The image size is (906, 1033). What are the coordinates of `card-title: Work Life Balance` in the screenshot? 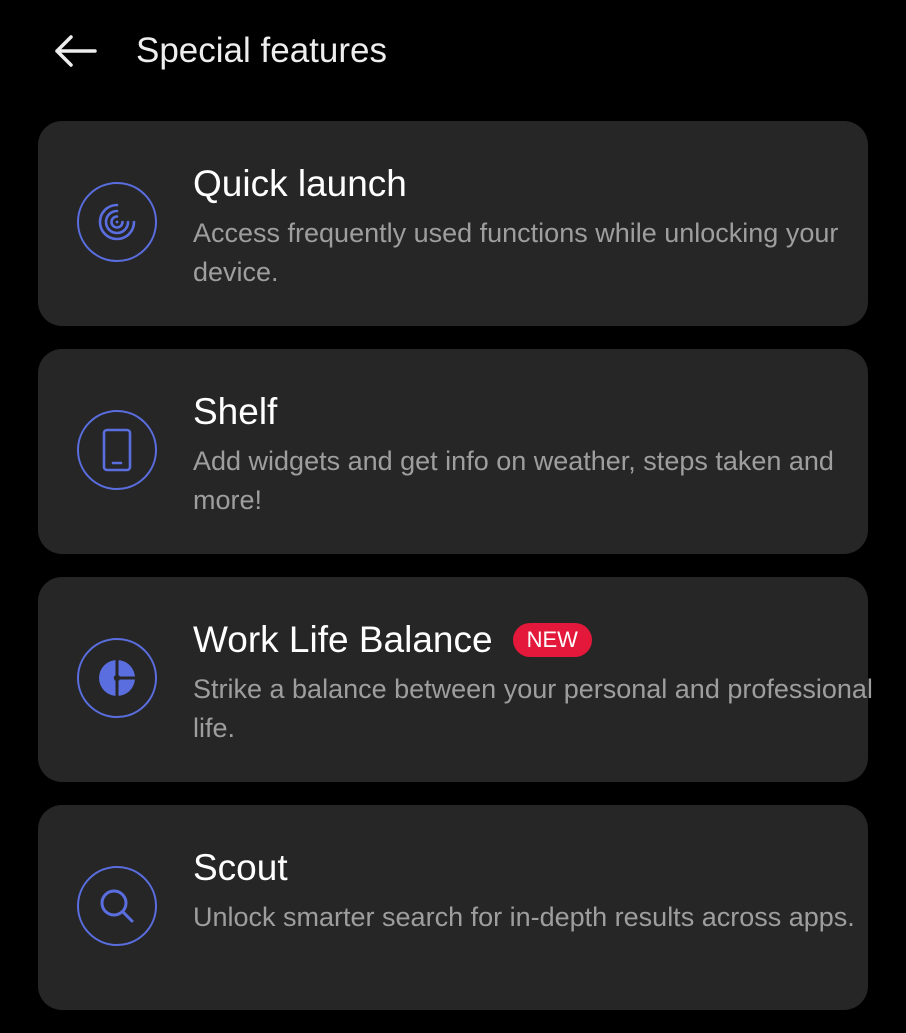 It's located at (343, 639).